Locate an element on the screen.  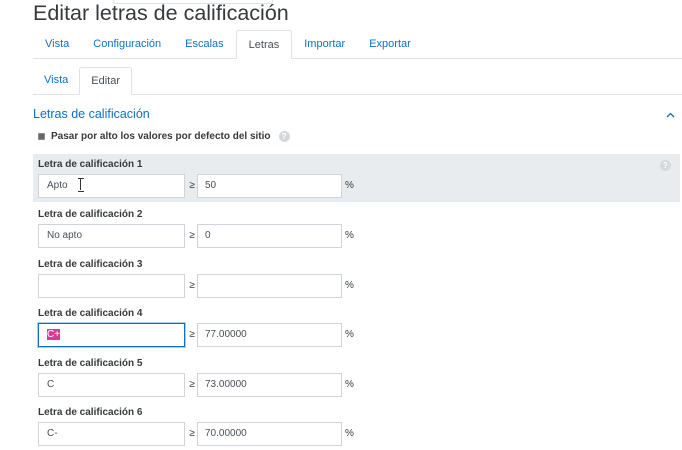
tab-exportar: Exportar is located at coordinates (390, 44).